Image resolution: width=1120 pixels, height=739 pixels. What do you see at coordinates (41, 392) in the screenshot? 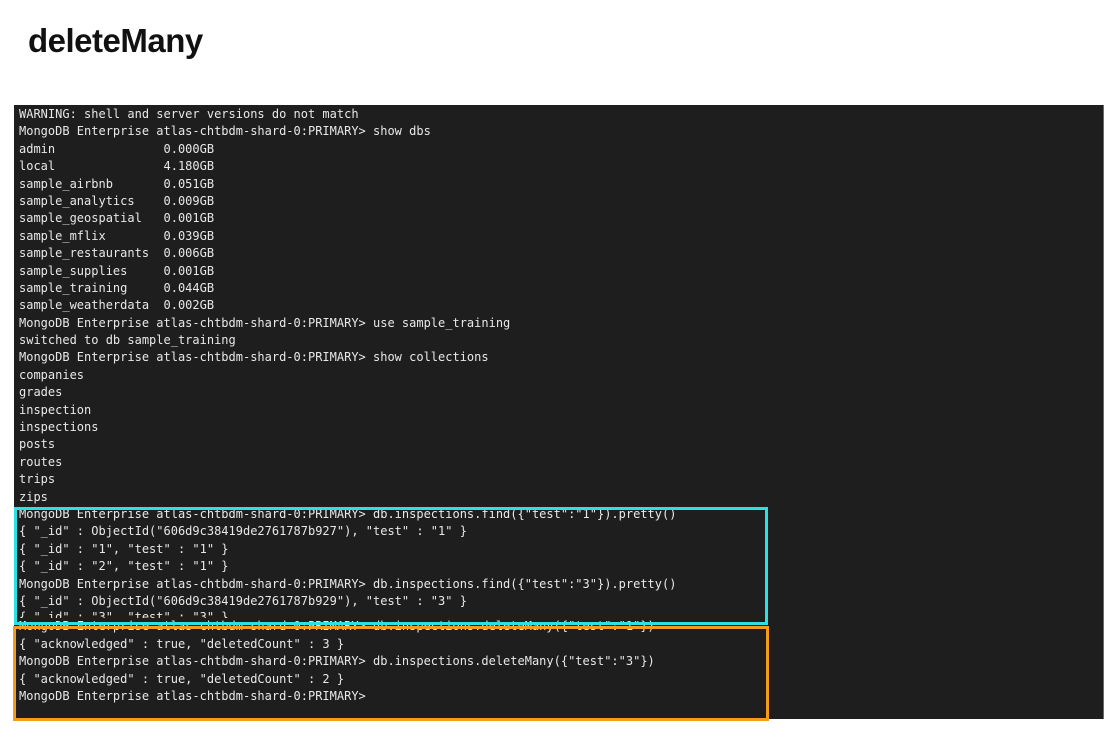
I see `terminal-line: grades` at bounding box center [41, 392].